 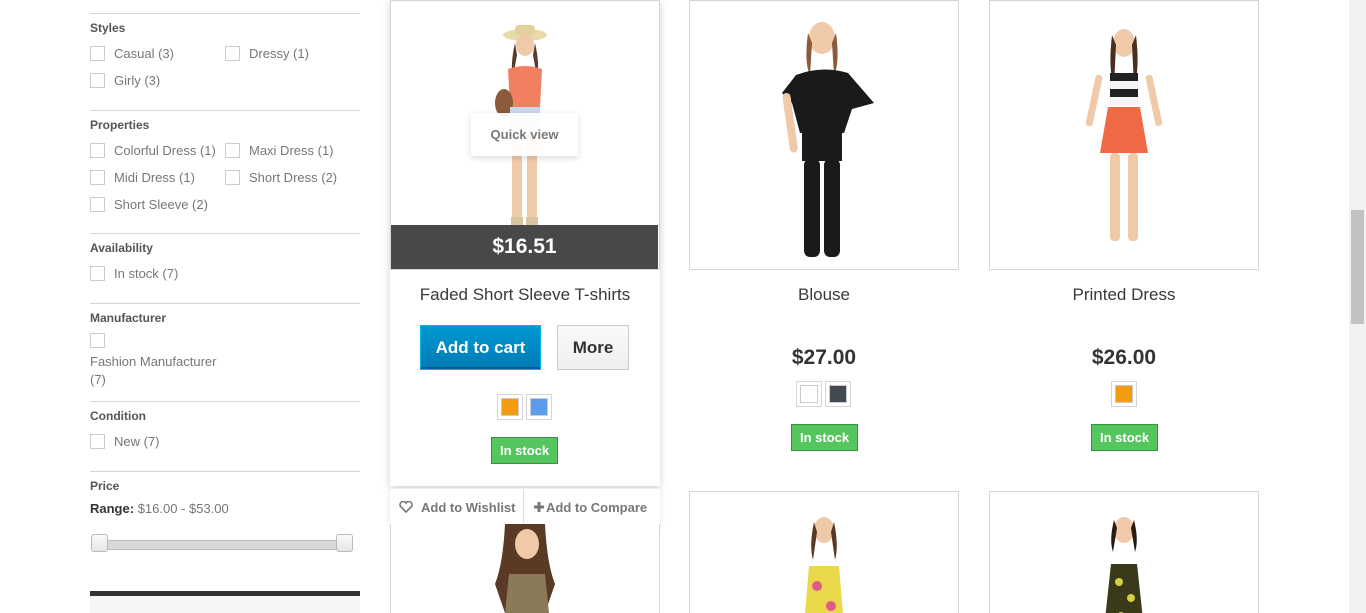 I want to click on product-name-link: Printed Dress, so click(x=1124, y=295).